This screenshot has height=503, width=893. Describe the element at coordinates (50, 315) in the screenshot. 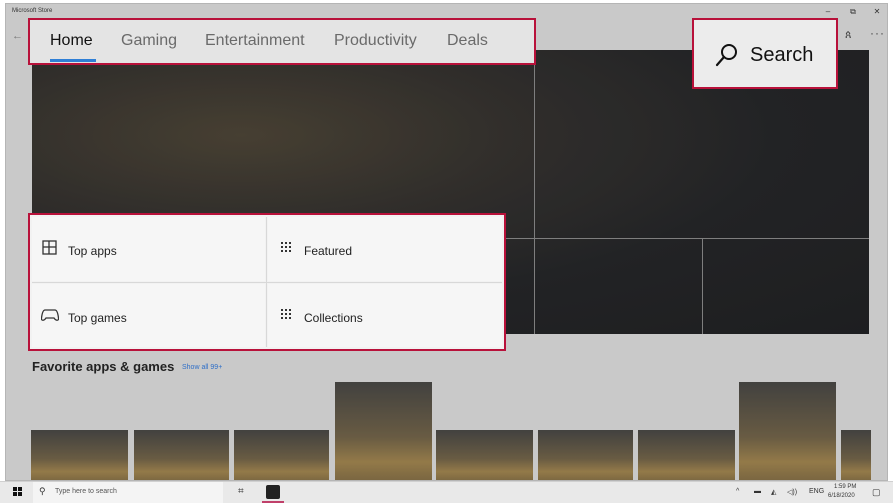

I see `gamepad-icon` at that location.